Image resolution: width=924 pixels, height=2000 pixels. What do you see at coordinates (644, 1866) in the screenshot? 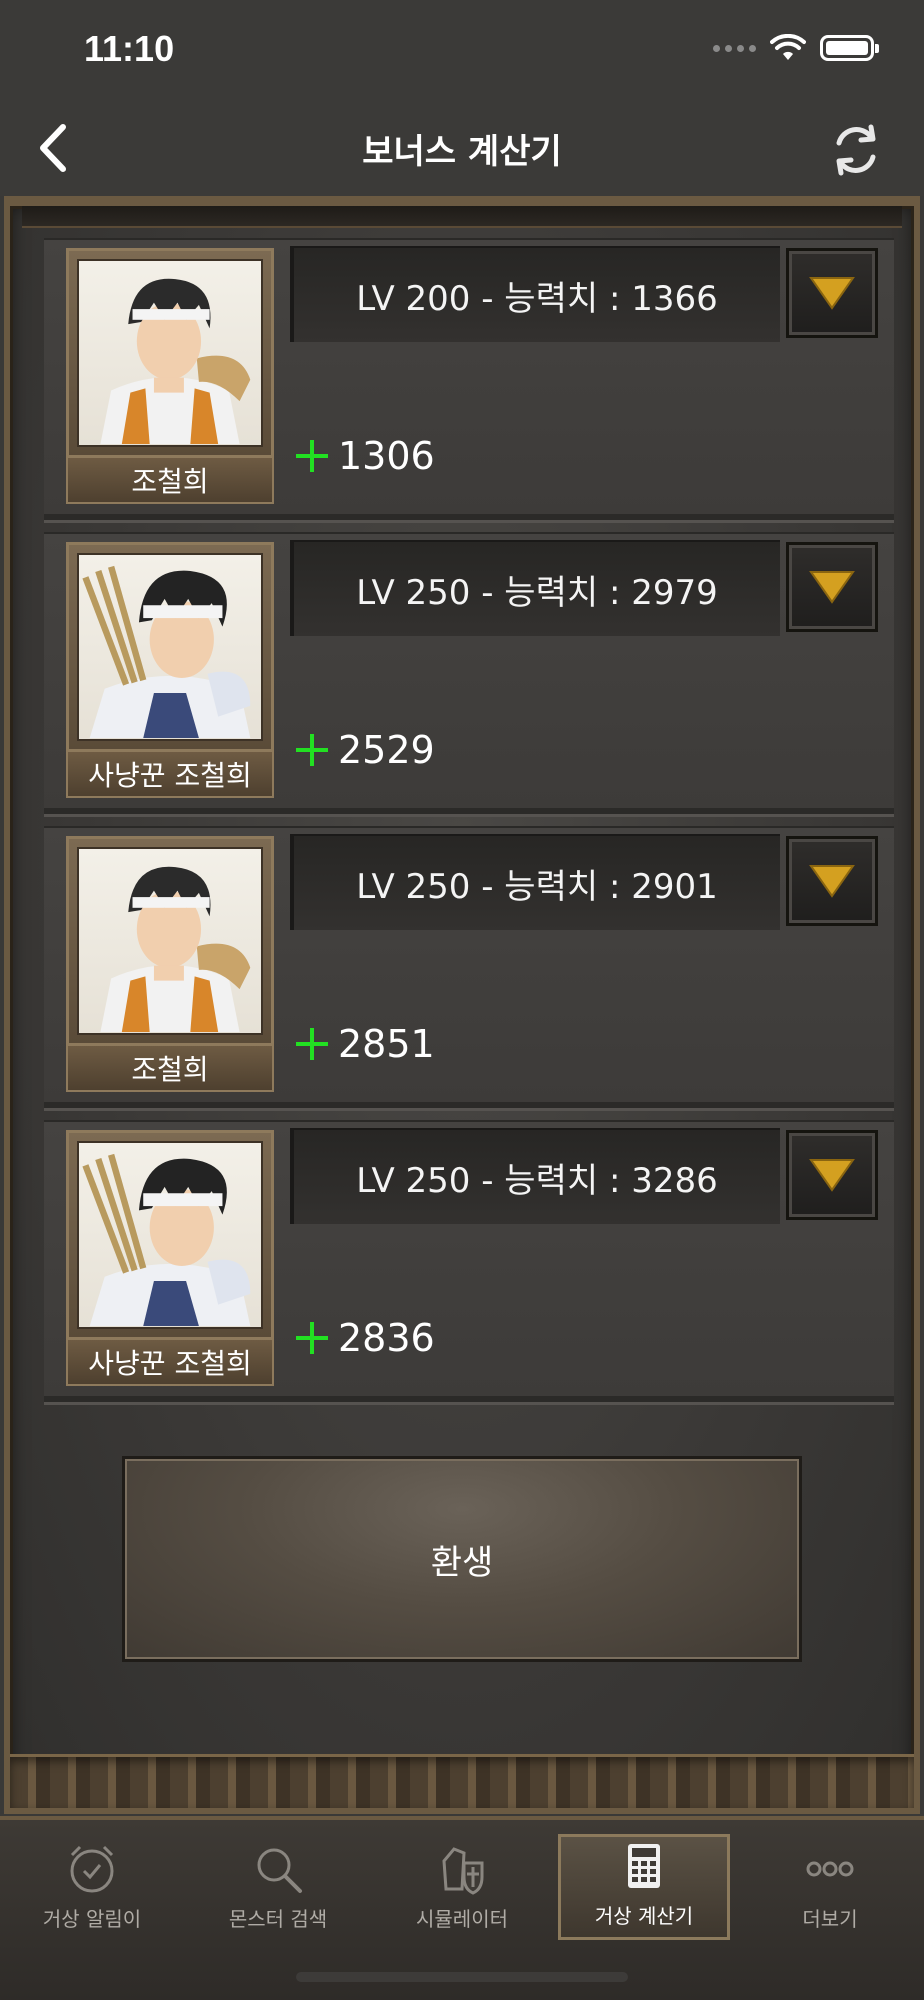
I see `calculator-icon` at bounding box center [644, 1866].